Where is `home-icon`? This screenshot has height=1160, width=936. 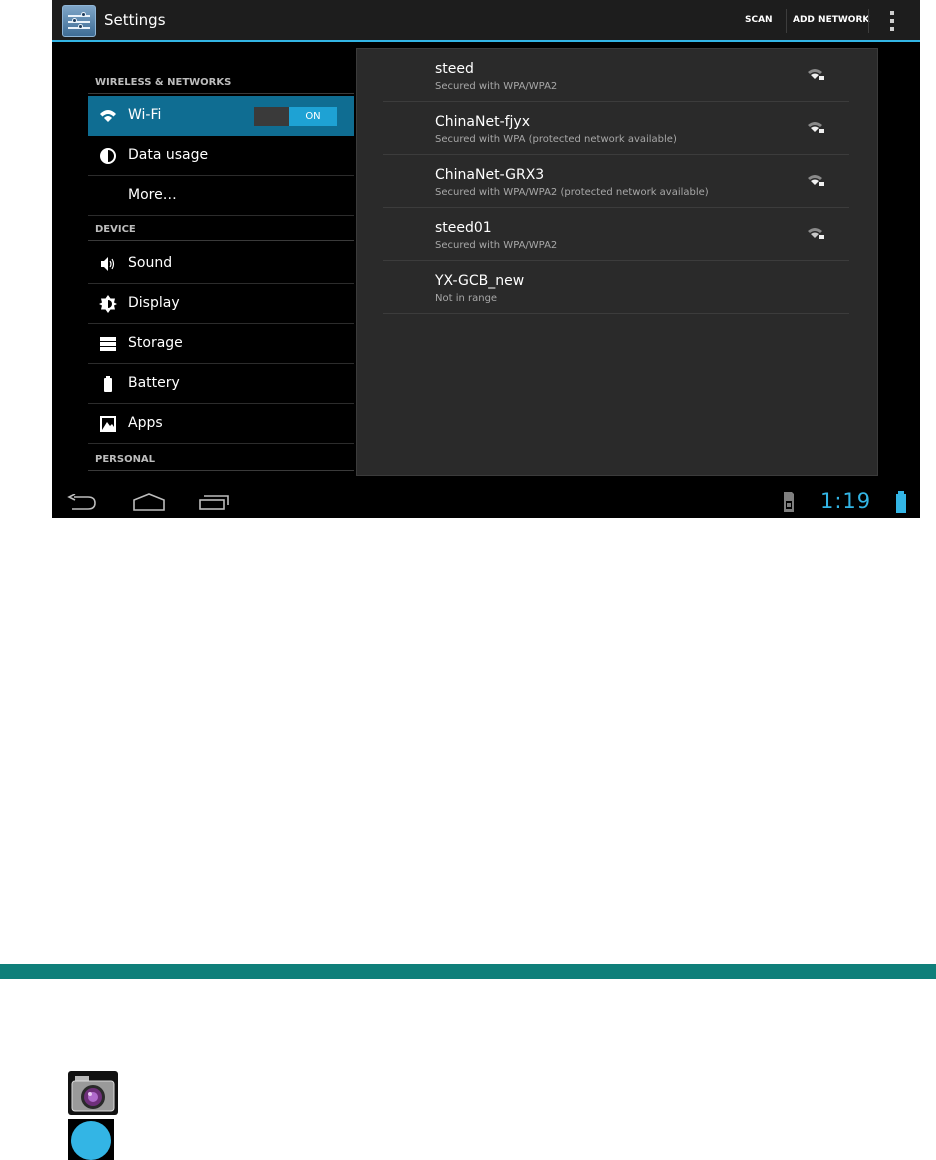
home-icon is located at coordinates (149, 502).